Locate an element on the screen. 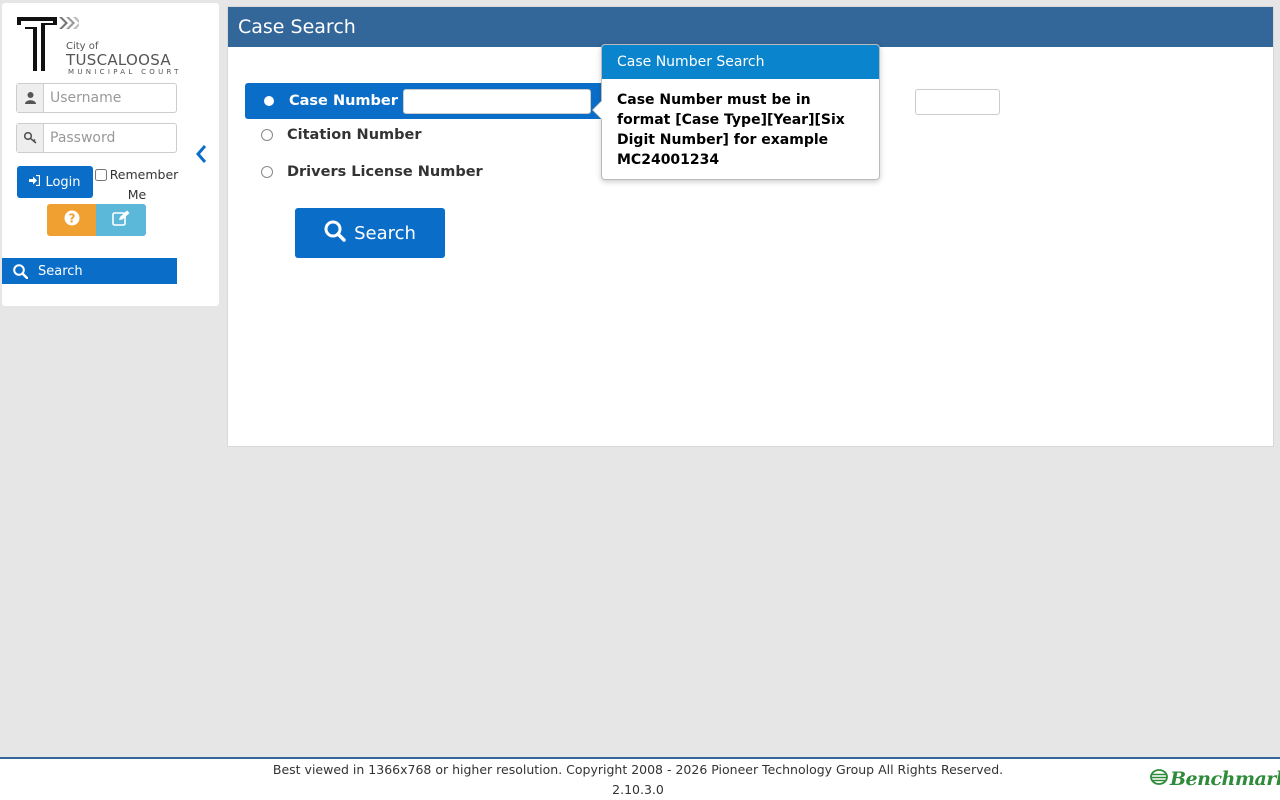  password-field is located at coordinates (96, 138).